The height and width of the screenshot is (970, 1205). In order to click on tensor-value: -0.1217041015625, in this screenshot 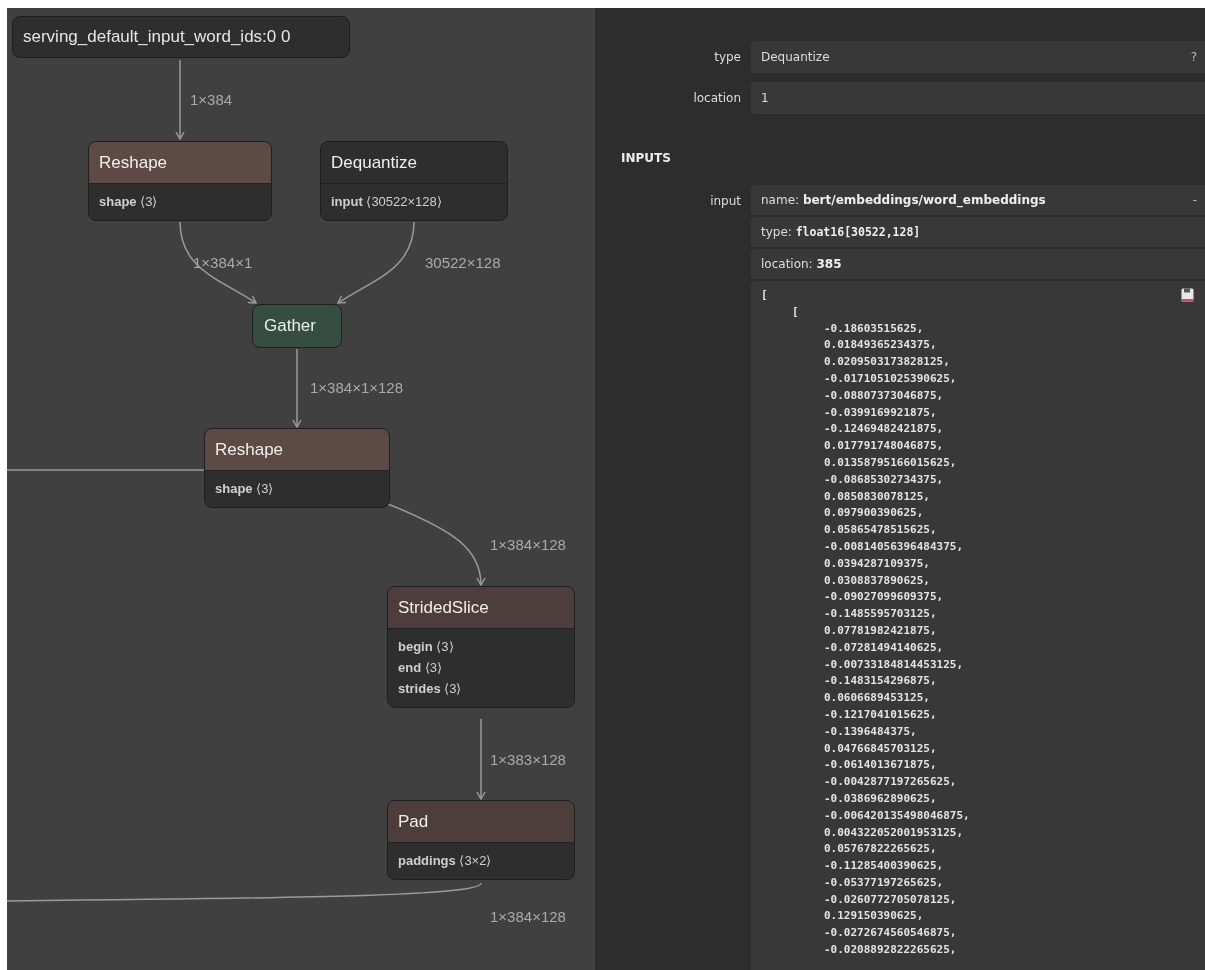, I will do `click(880, 714)`.